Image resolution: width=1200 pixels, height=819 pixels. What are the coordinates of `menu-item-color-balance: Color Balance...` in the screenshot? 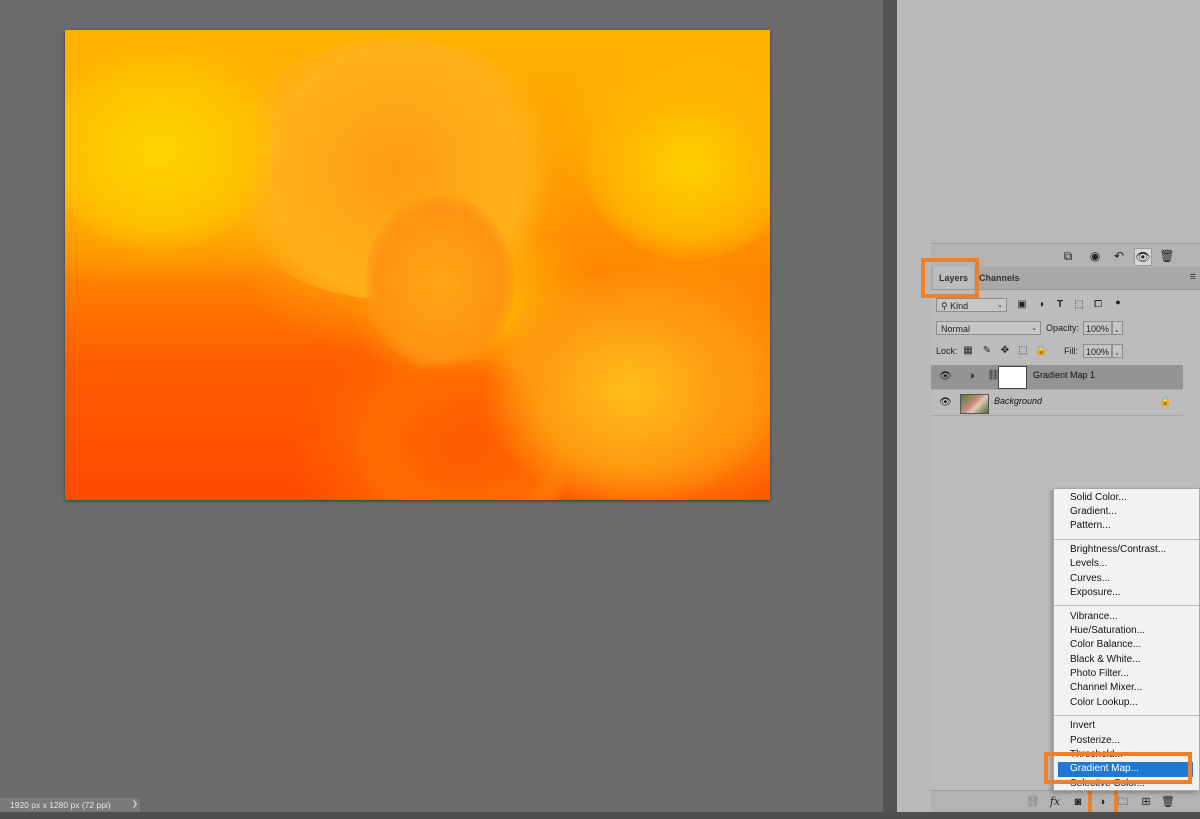 It's located at (1105, 645).